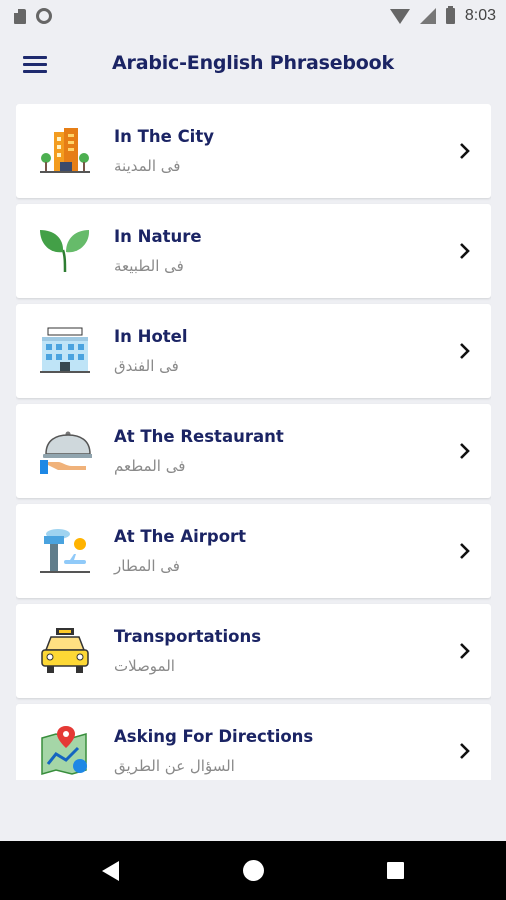 This screenshot has width=506, height=900. I want to click on app-bar: Arabic-English Phrasebook, so click(253, 65).